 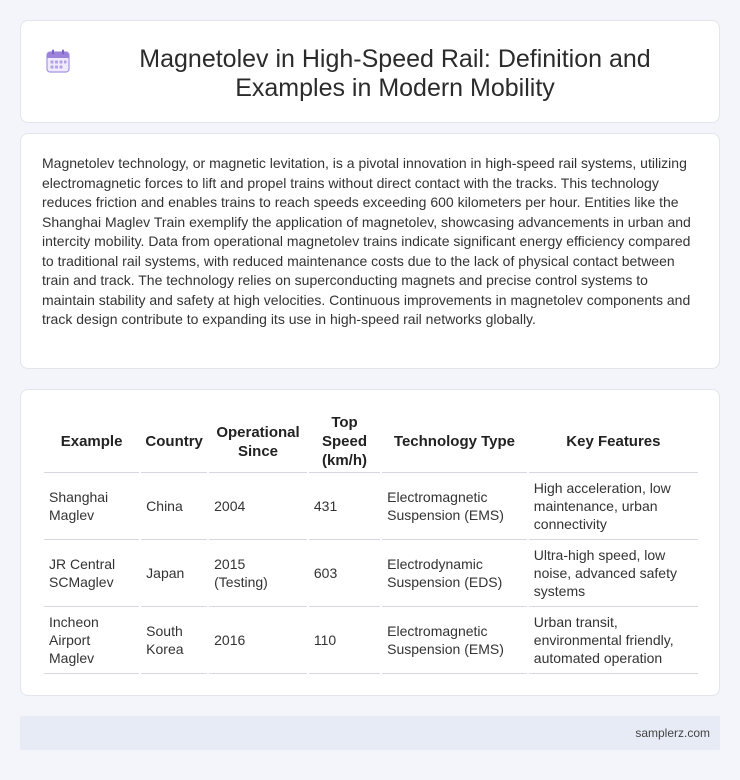 I want to click on table-cell: Shanghai Maglev, so click(x=92, y=506).